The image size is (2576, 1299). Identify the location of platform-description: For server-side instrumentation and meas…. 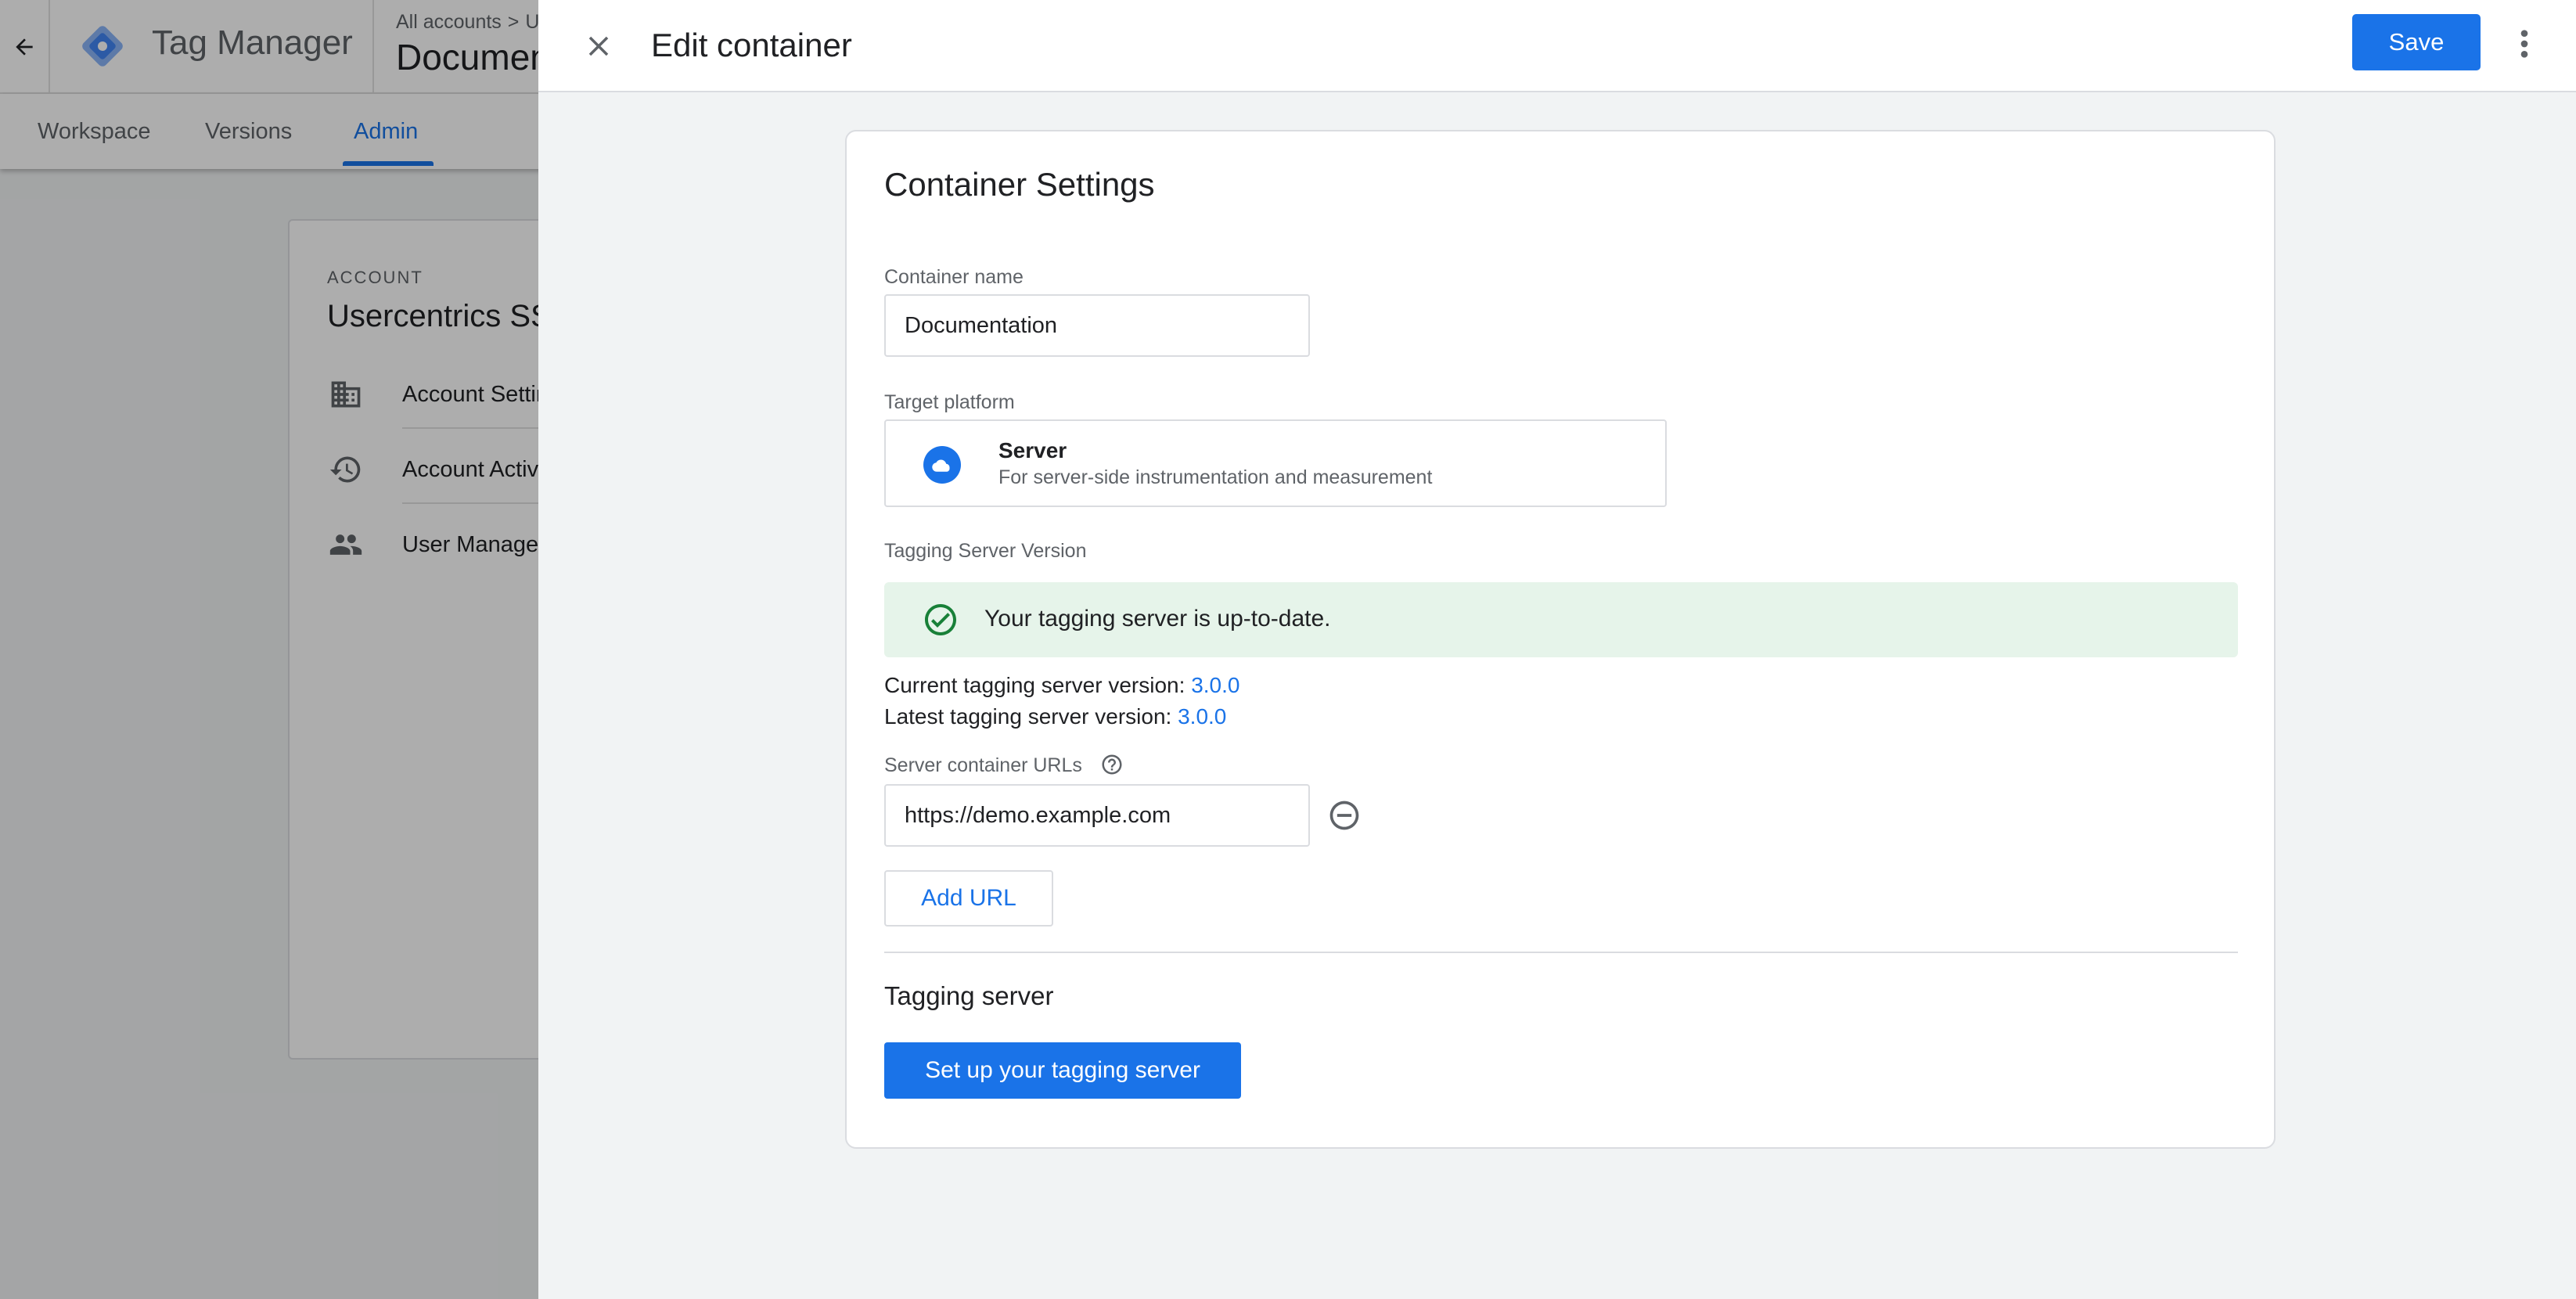
(1215, 477).